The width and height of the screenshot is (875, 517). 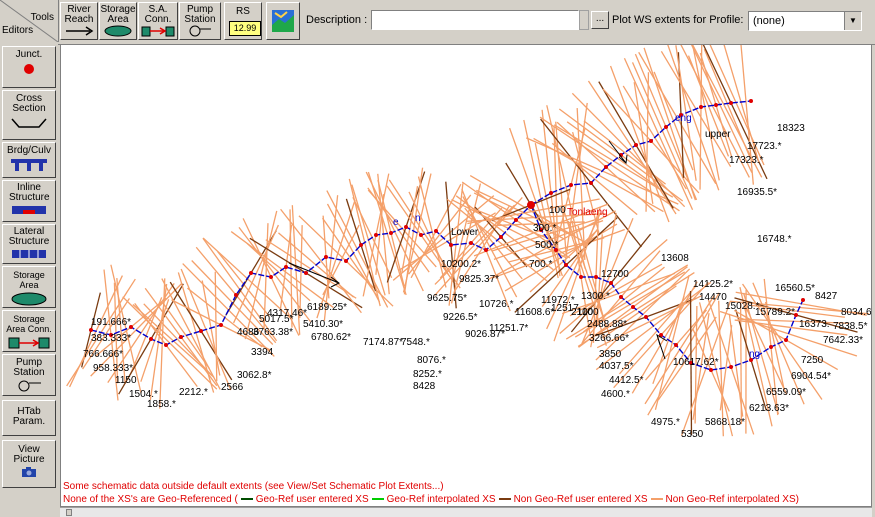 I want to click on sa-conn-button: S.A. Conn., so click(x=158, y=21).